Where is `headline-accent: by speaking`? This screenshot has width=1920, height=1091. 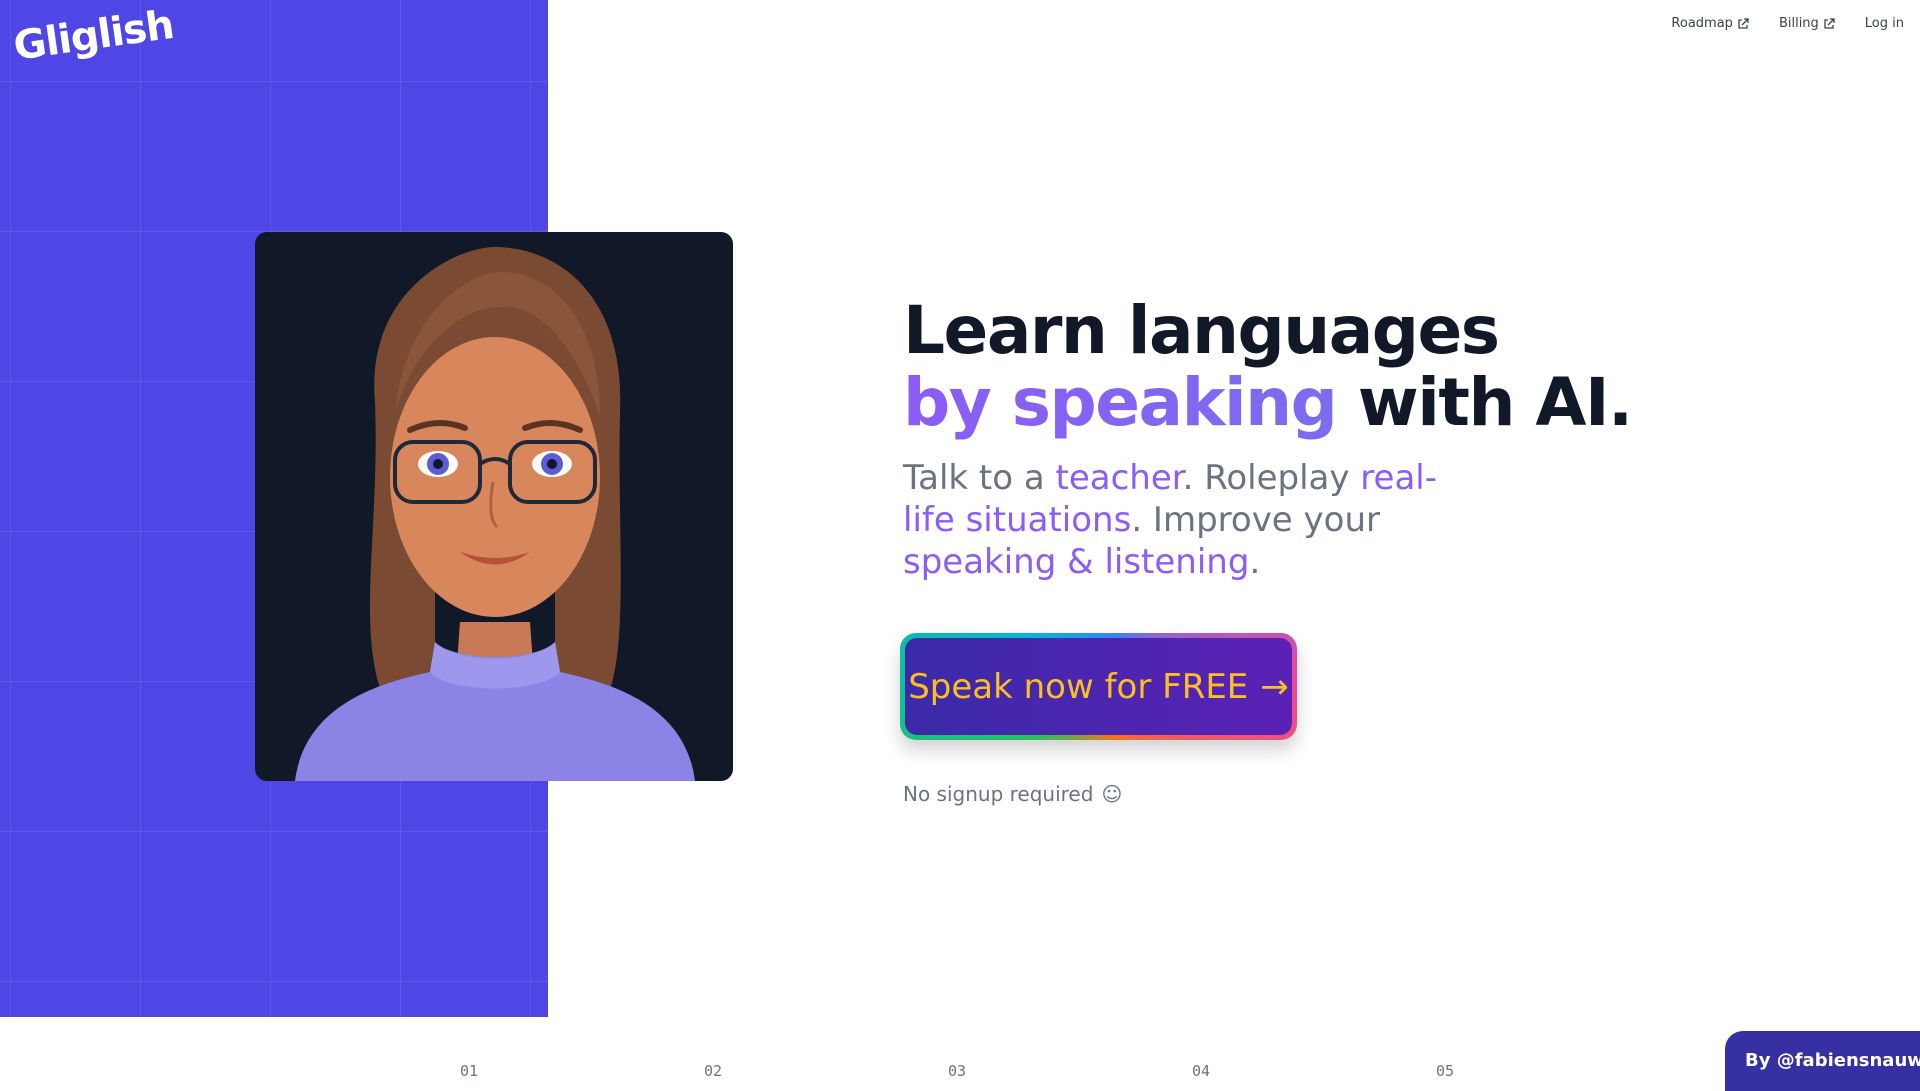 headline-accent: by speaking is located at coordinates (1120, 402).